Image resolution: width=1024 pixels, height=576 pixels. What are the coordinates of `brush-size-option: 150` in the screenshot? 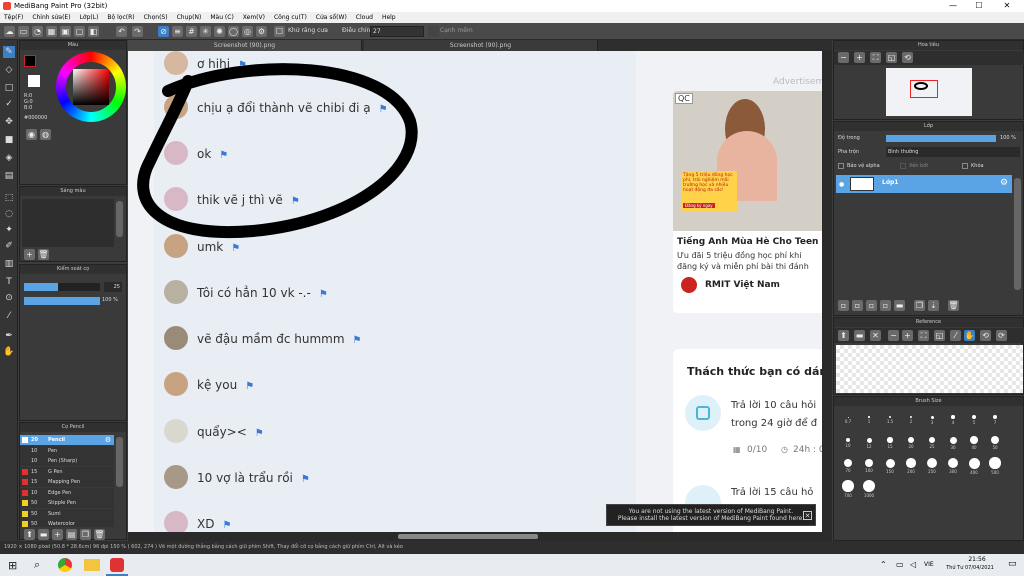 It's located at (890, 466).